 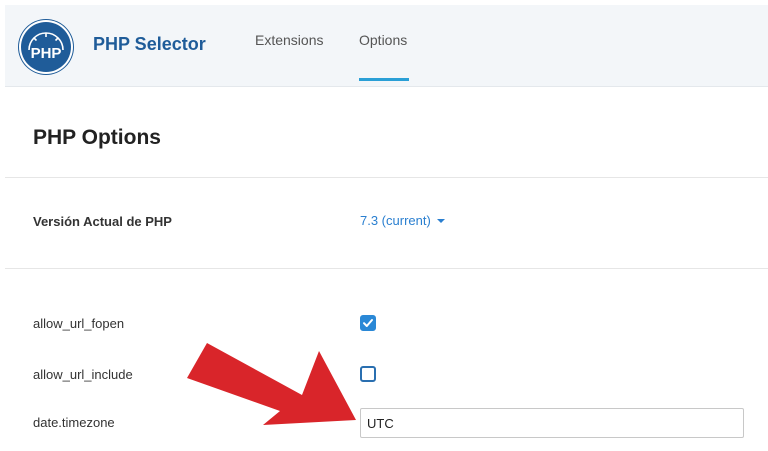 I want to click on allow-url-fopen-checkbox, so click(x=368, y=323).